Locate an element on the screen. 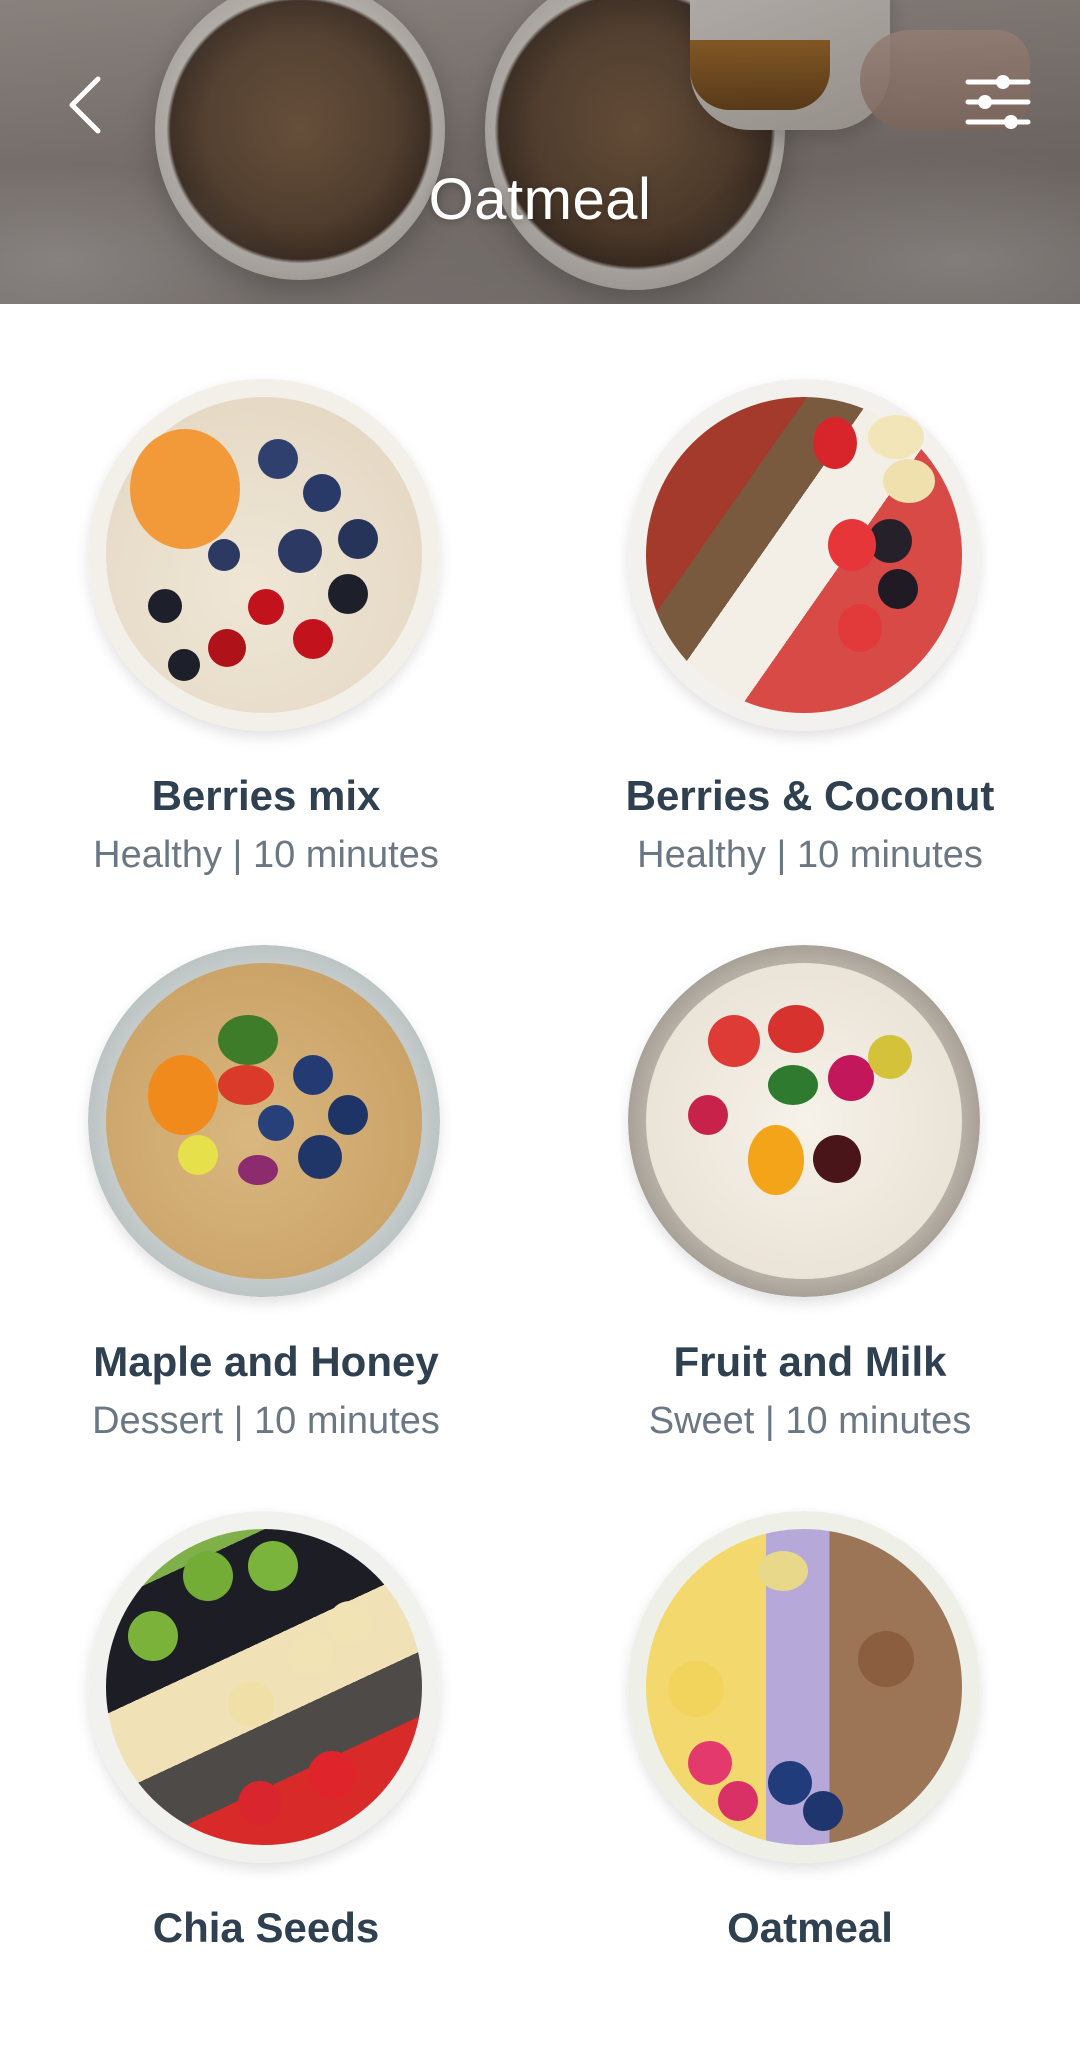 The image size is (1080, 2070). recipe-card-fruit-milk: Fruit and Milk Sweet | 10 minutes is located at coordinates (810, 1221).